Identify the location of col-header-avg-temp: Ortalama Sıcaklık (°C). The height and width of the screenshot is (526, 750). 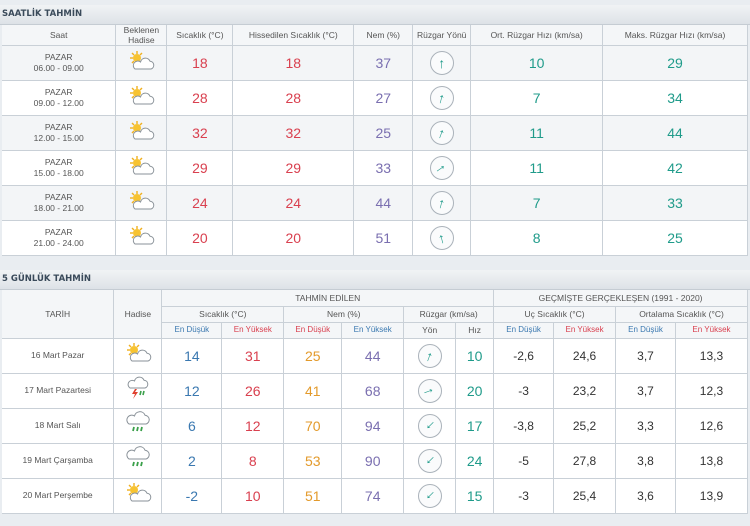
(681, 314).